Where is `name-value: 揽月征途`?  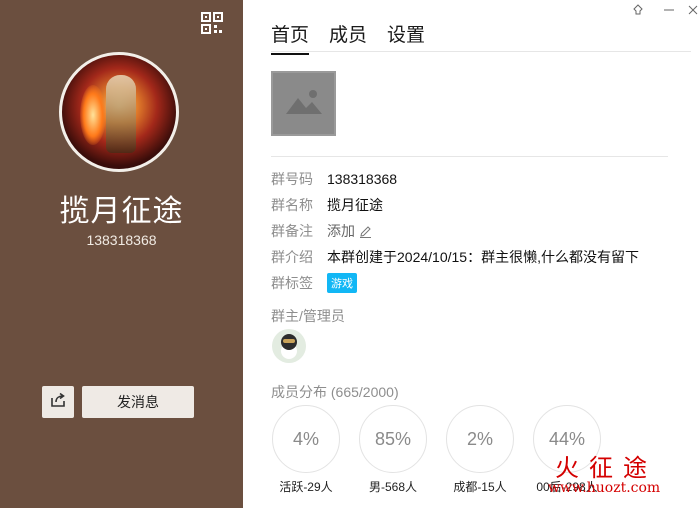 name-value: 揽月征途 is located at coordinates (355, 205).